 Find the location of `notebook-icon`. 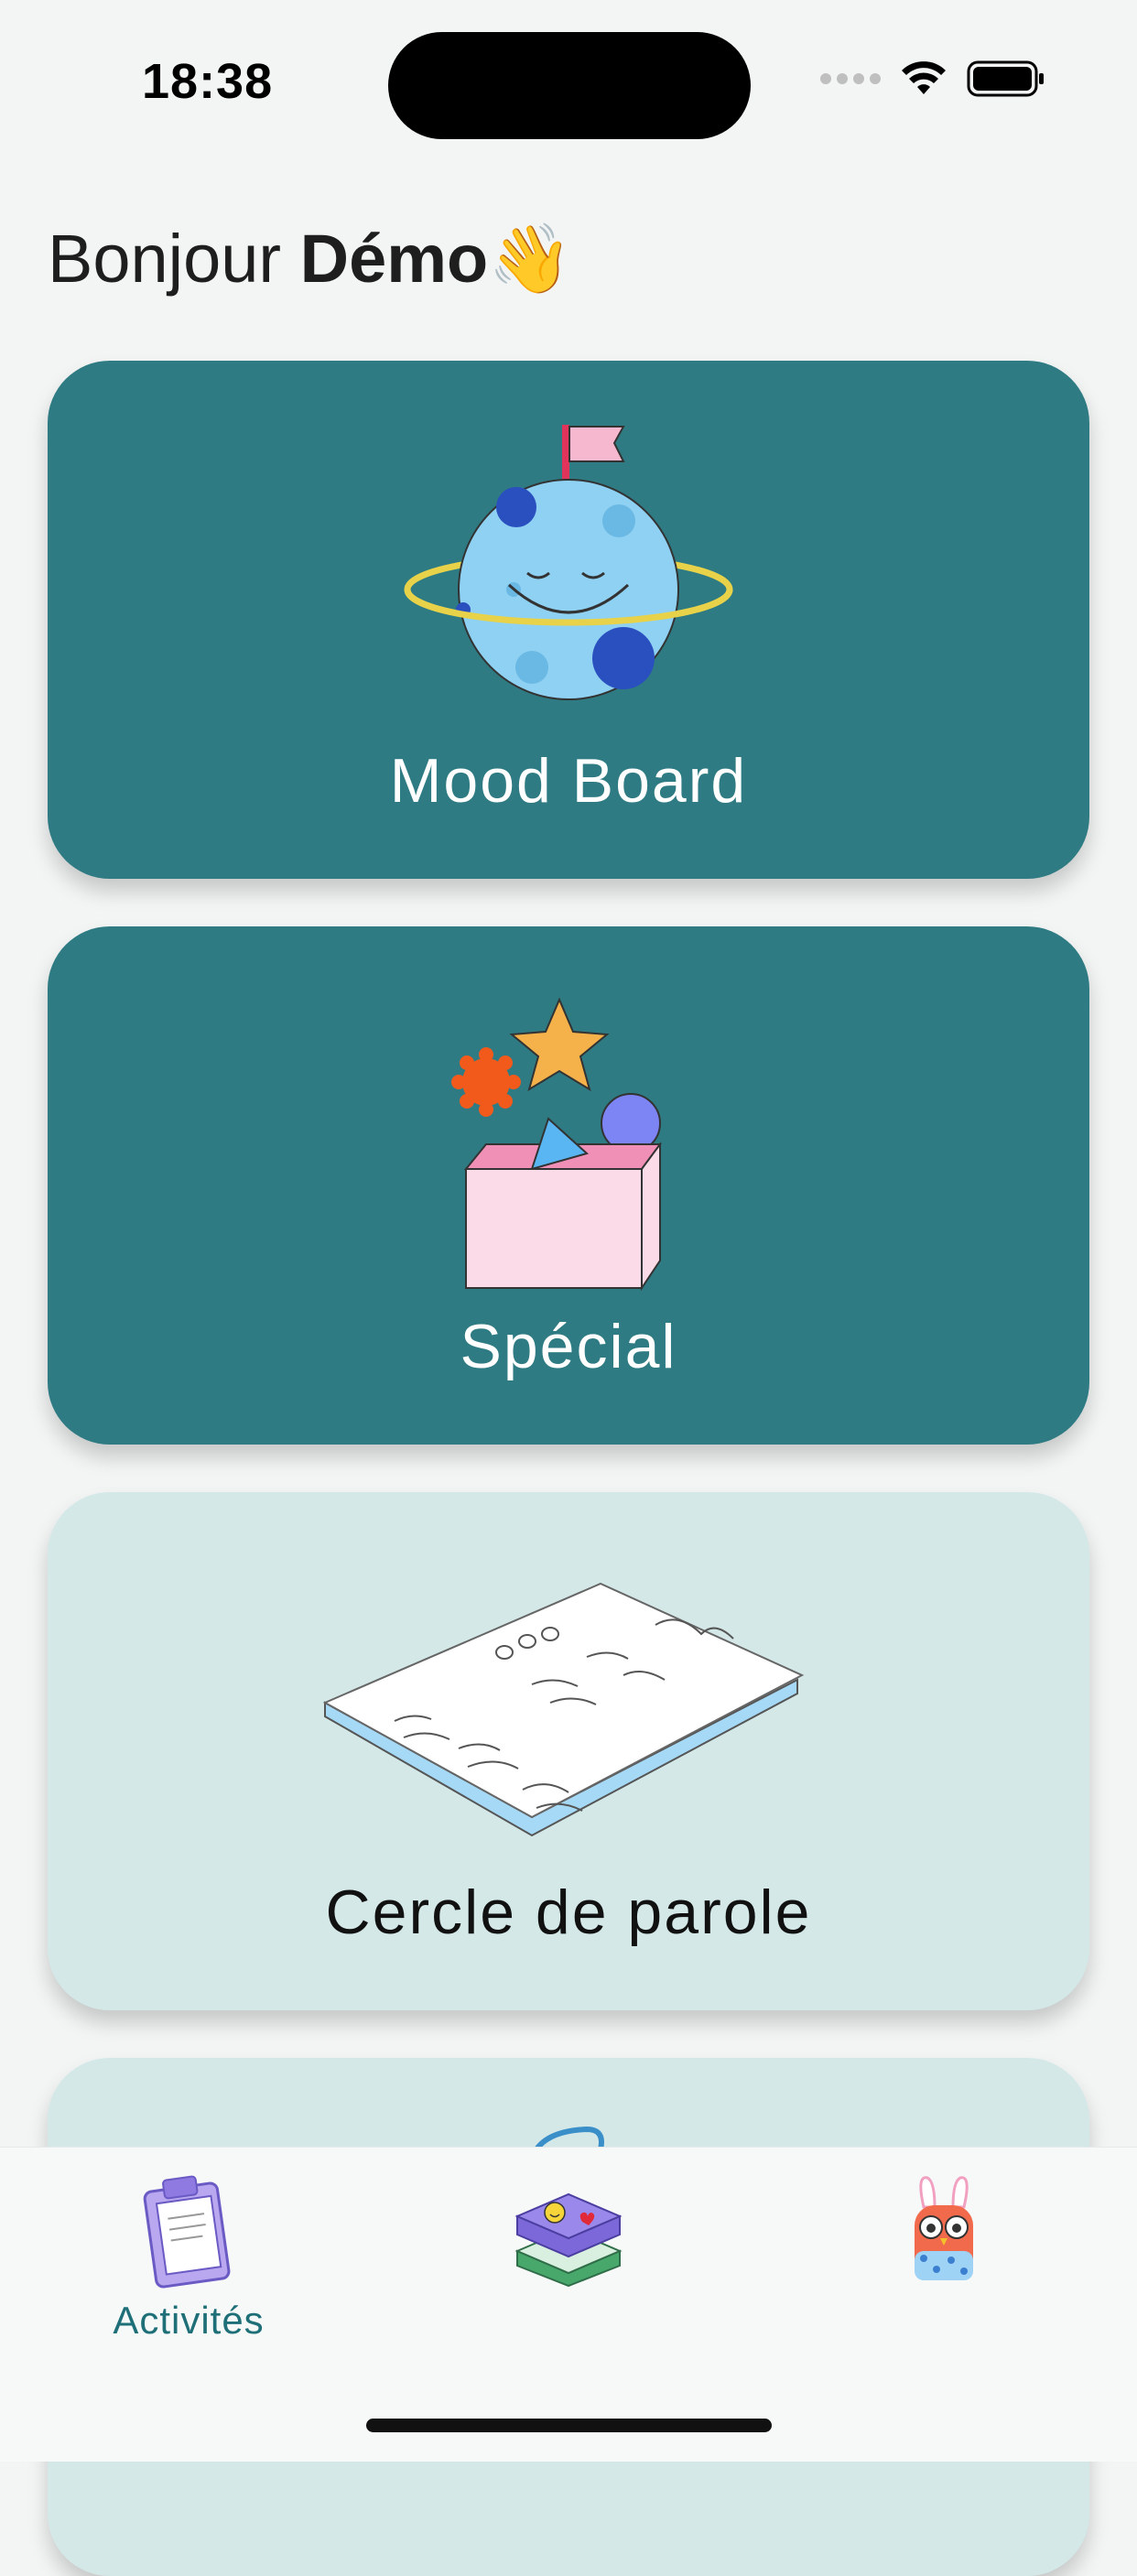

notebook-icon is located at coordinates (568, 1703).